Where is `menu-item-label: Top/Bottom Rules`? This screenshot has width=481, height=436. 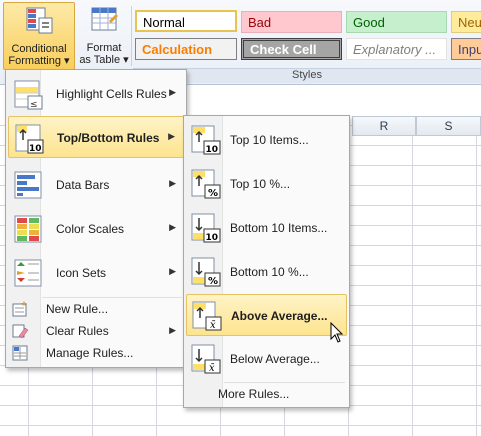 menu-item-label: Top/Bottom Rules is located at coordinates (108, 138).